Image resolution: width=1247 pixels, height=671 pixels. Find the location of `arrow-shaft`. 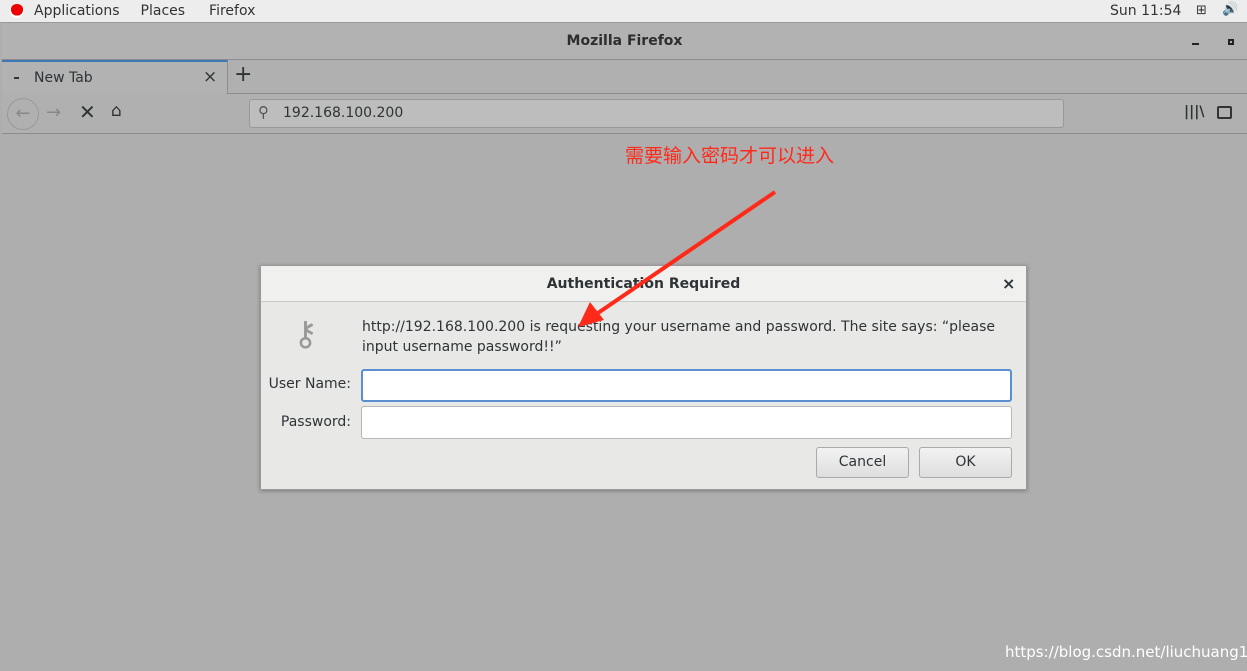

arrow-shaft is located at coordinates (686, 252).